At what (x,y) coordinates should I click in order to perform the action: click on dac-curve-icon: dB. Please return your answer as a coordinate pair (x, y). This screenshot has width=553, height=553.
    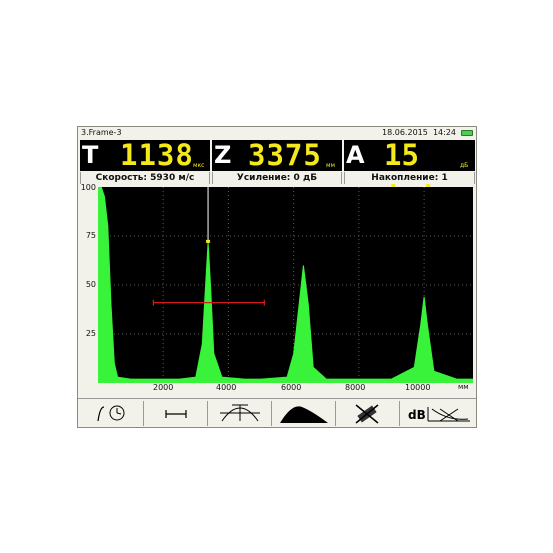
    Looking at the image, I should click on (439, 414).